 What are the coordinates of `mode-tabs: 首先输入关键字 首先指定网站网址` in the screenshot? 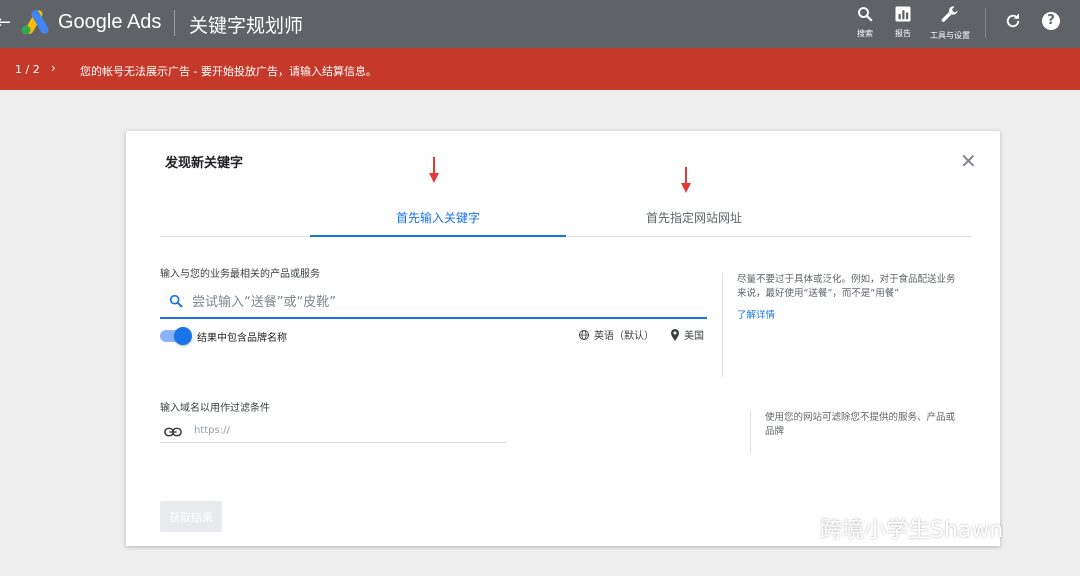 It's located at (565, 219).